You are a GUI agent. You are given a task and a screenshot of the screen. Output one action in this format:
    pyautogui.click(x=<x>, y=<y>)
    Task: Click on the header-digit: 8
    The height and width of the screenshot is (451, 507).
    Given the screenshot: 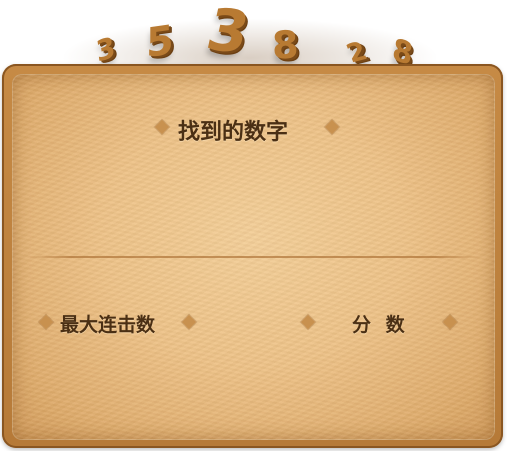 What is the action you would take?
    pyautogui.click(x=285, y=45)
    